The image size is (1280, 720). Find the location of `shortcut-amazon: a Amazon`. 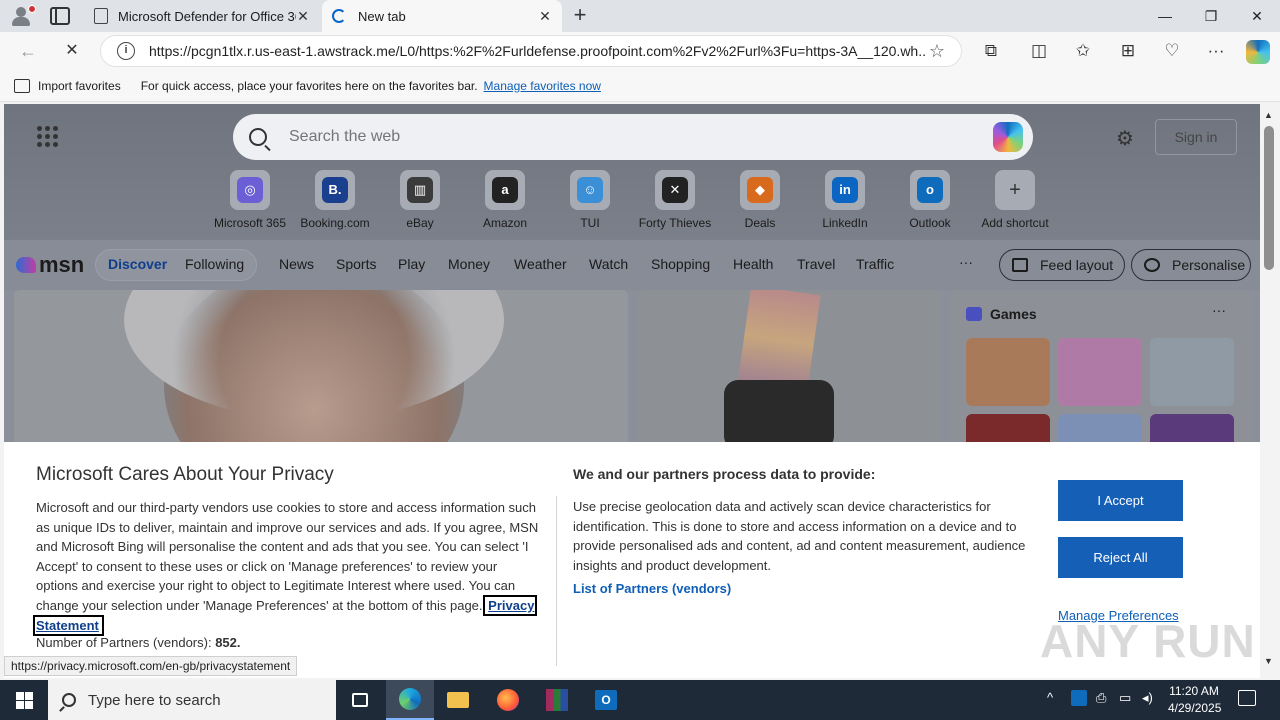

shortcut-amazon: a Amazon is located at coordinates (505, 200).